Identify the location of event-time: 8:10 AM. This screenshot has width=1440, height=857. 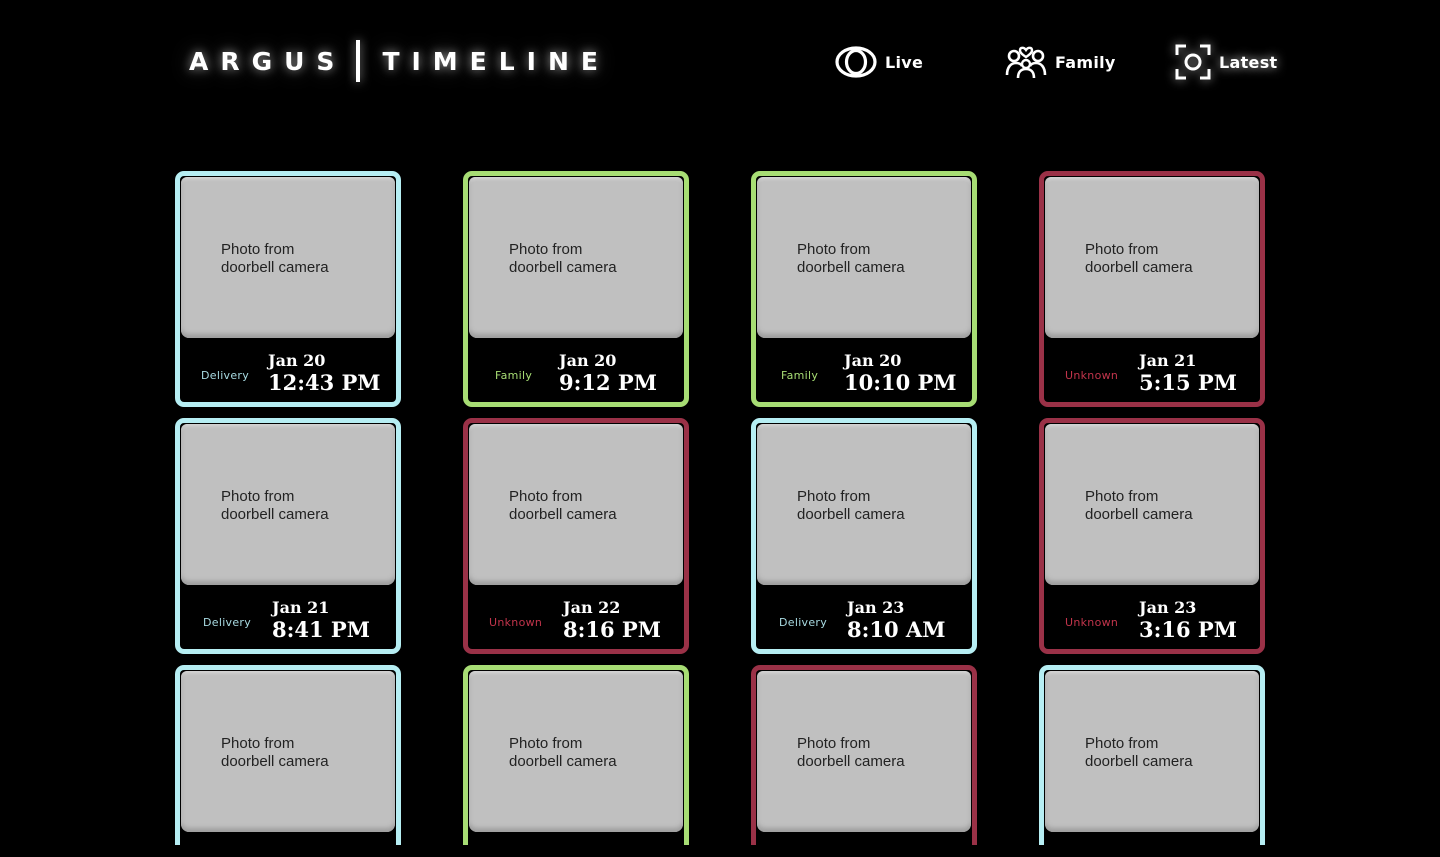
(896, 629).